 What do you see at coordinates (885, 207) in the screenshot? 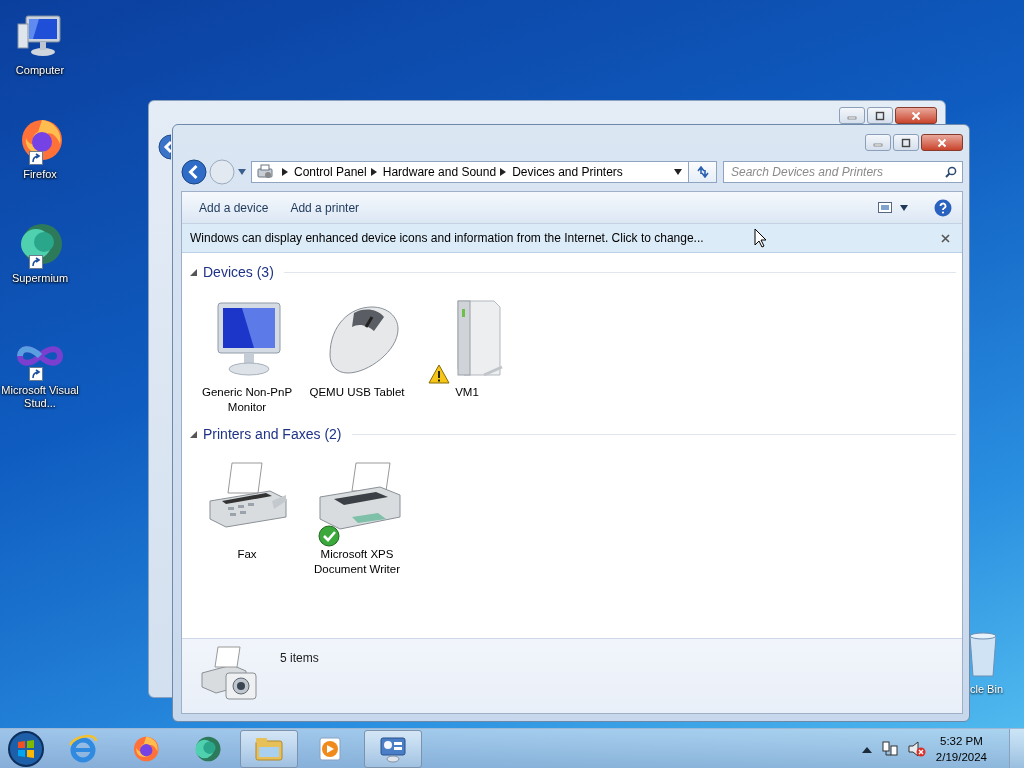
I see `view-options-icon` at bounding box center [885, 207].